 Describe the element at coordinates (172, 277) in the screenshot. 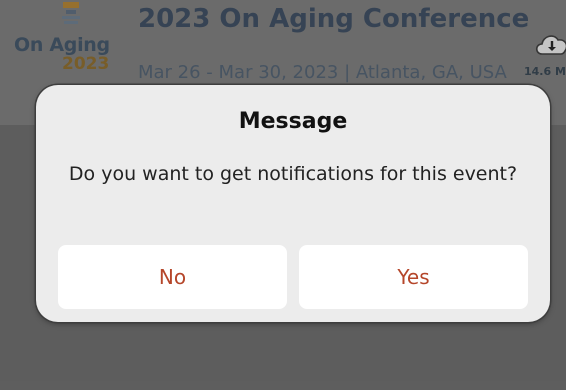

I see `no-button: No` at that location.